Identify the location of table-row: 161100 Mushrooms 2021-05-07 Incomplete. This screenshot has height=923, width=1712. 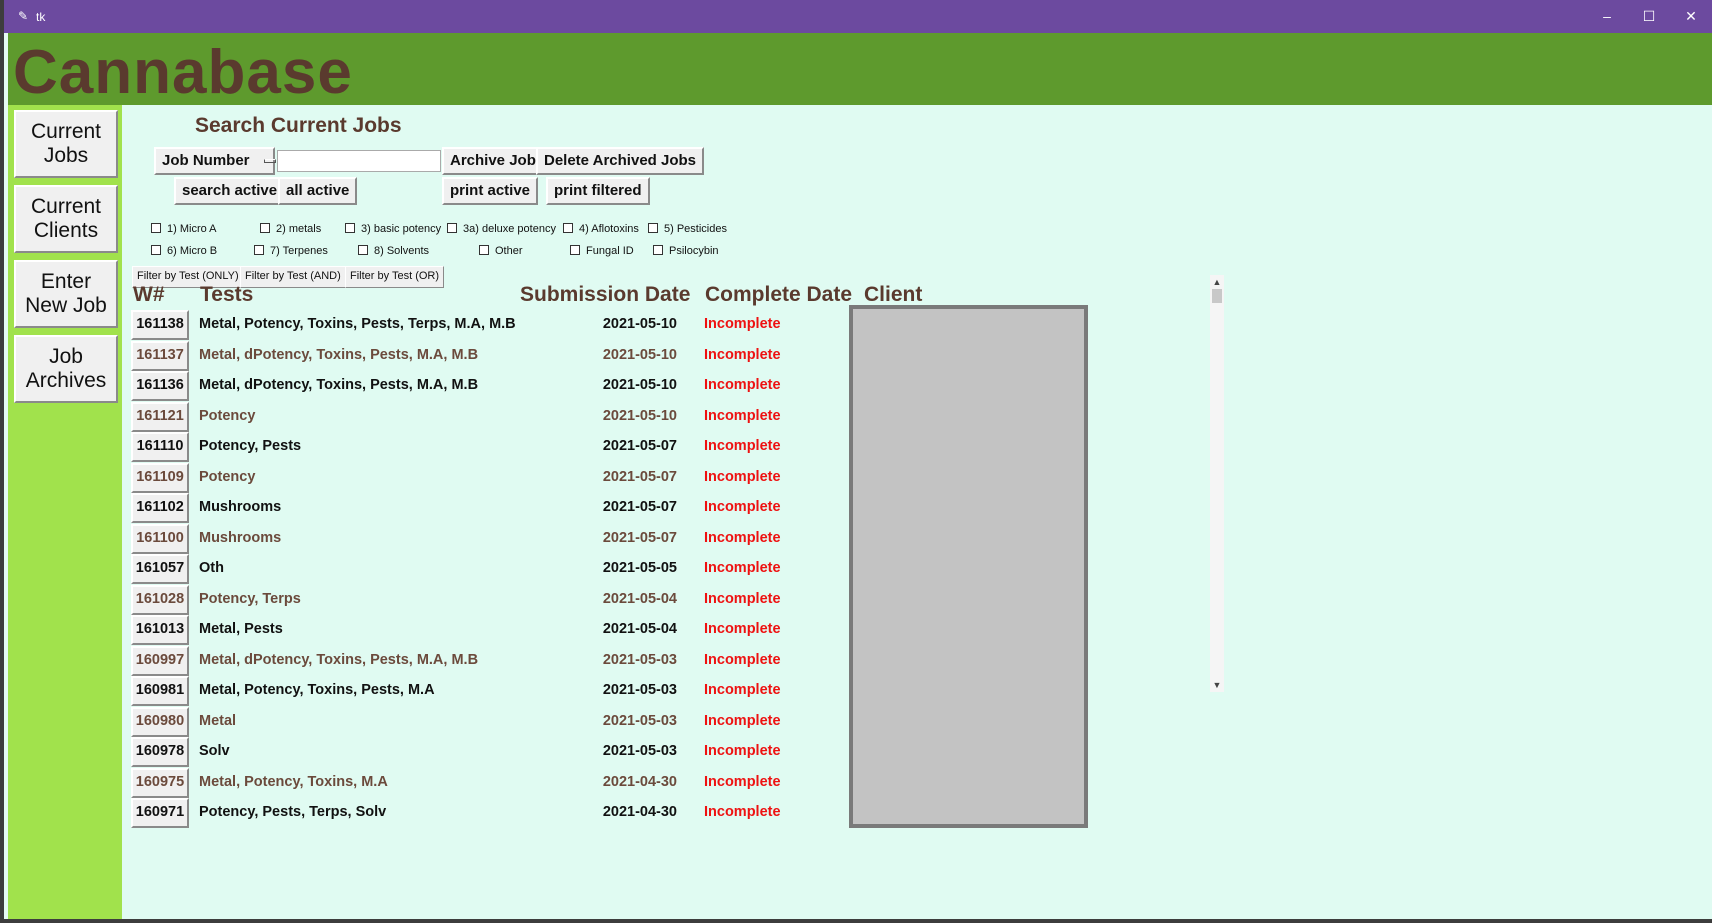
(502, 538).